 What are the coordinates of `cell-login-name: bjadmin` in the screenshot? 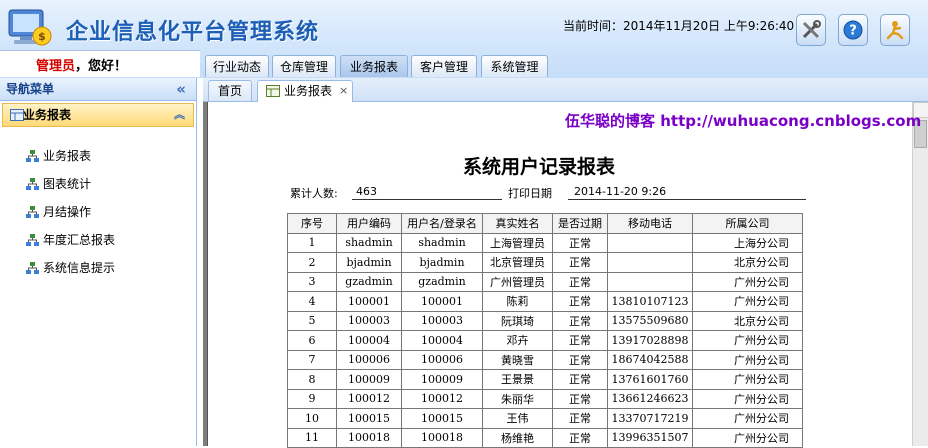 It's located at (442, 262).